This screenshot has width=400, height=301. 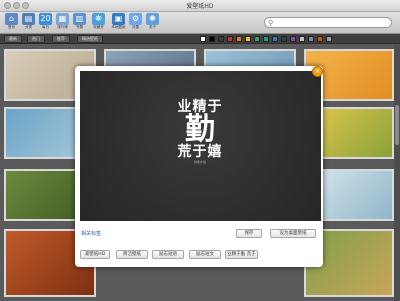 What do you see at coordinates (79, 27) in the screenshot?
I see `toolbar-topic-label: 专题` at bounding box center [79, 27].